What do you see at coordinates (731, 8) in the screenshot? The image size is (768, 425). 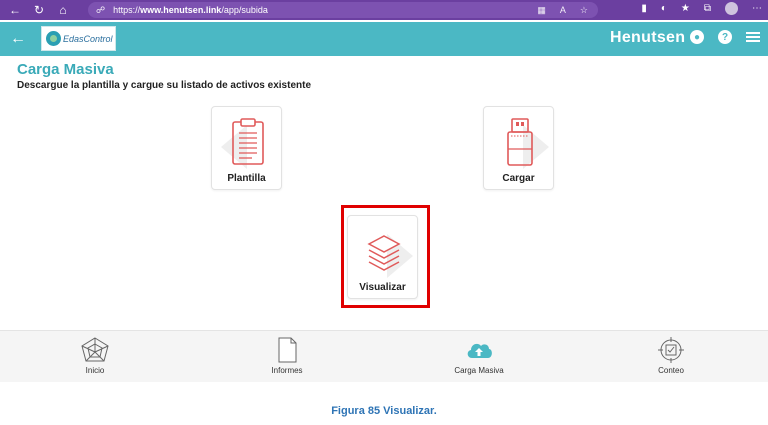 I see `profile-avatar` at bounding box center [731, 8].